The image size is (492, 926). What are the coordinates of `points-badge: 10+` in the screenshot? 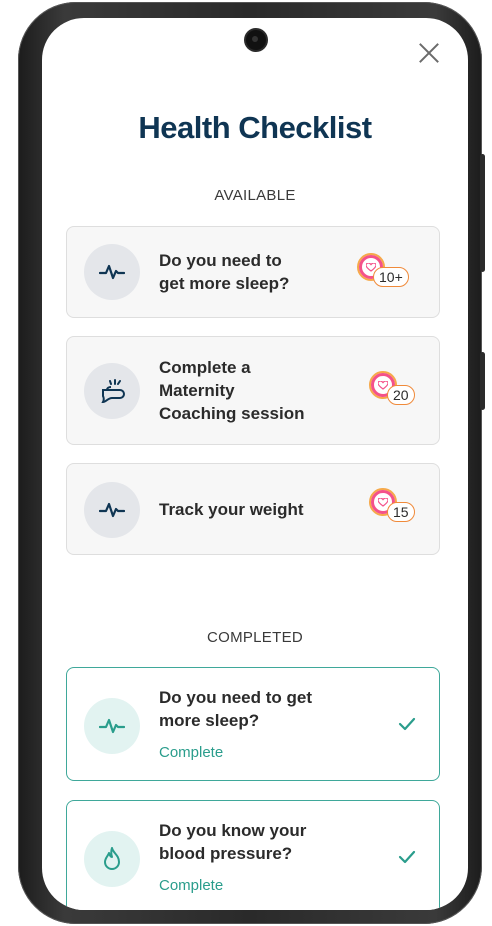 It's located at (390, 272).